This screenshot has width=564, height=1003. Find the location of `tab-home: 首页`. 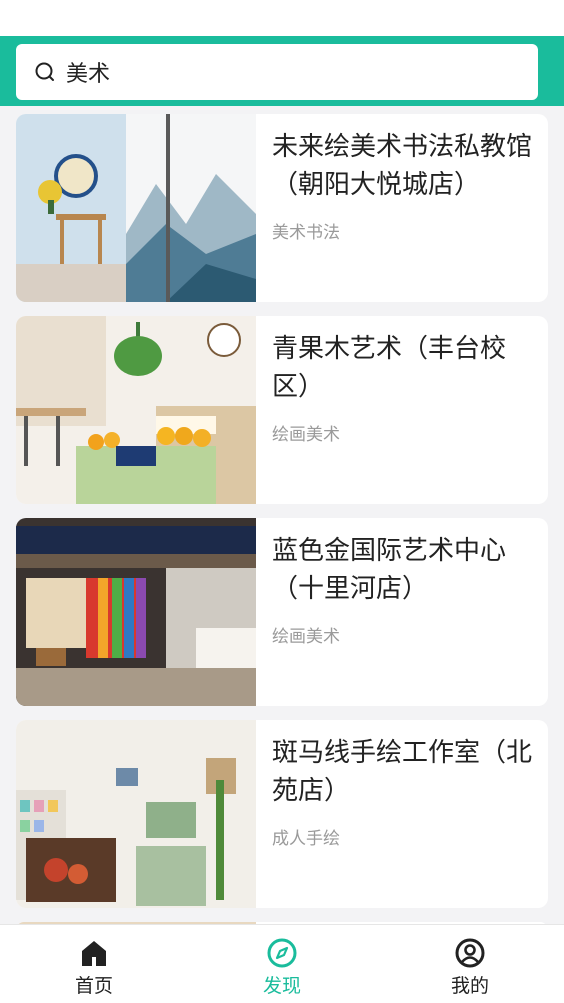

tab-home: 首页 is located at coordinates (94, 964).